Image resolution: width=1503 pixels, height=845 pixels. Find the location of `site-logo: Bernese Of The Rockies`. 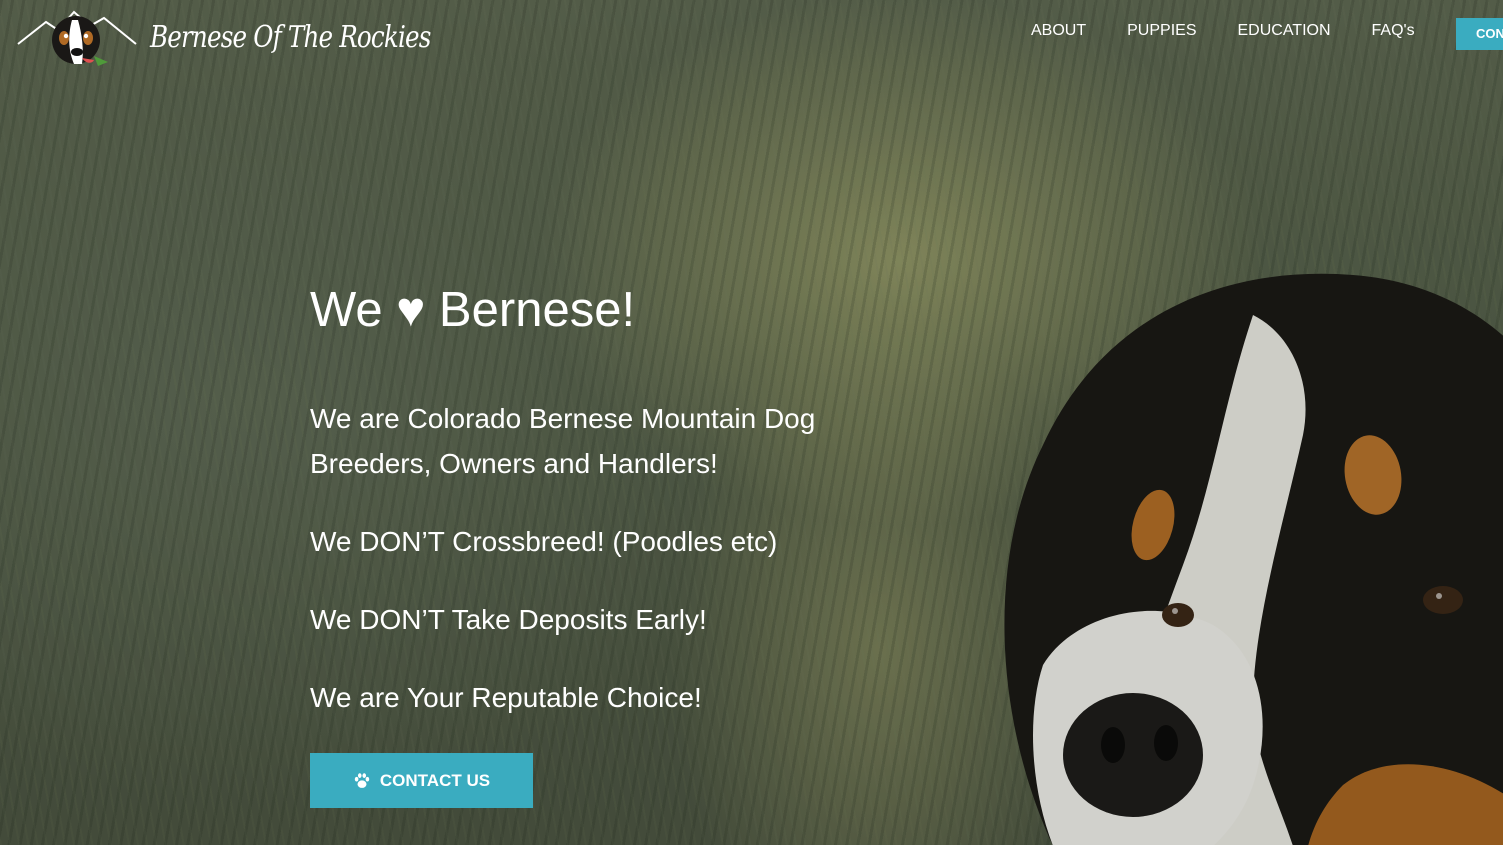

site-logo: Bernese Of The Rockies is located at coordinates (254, 37).